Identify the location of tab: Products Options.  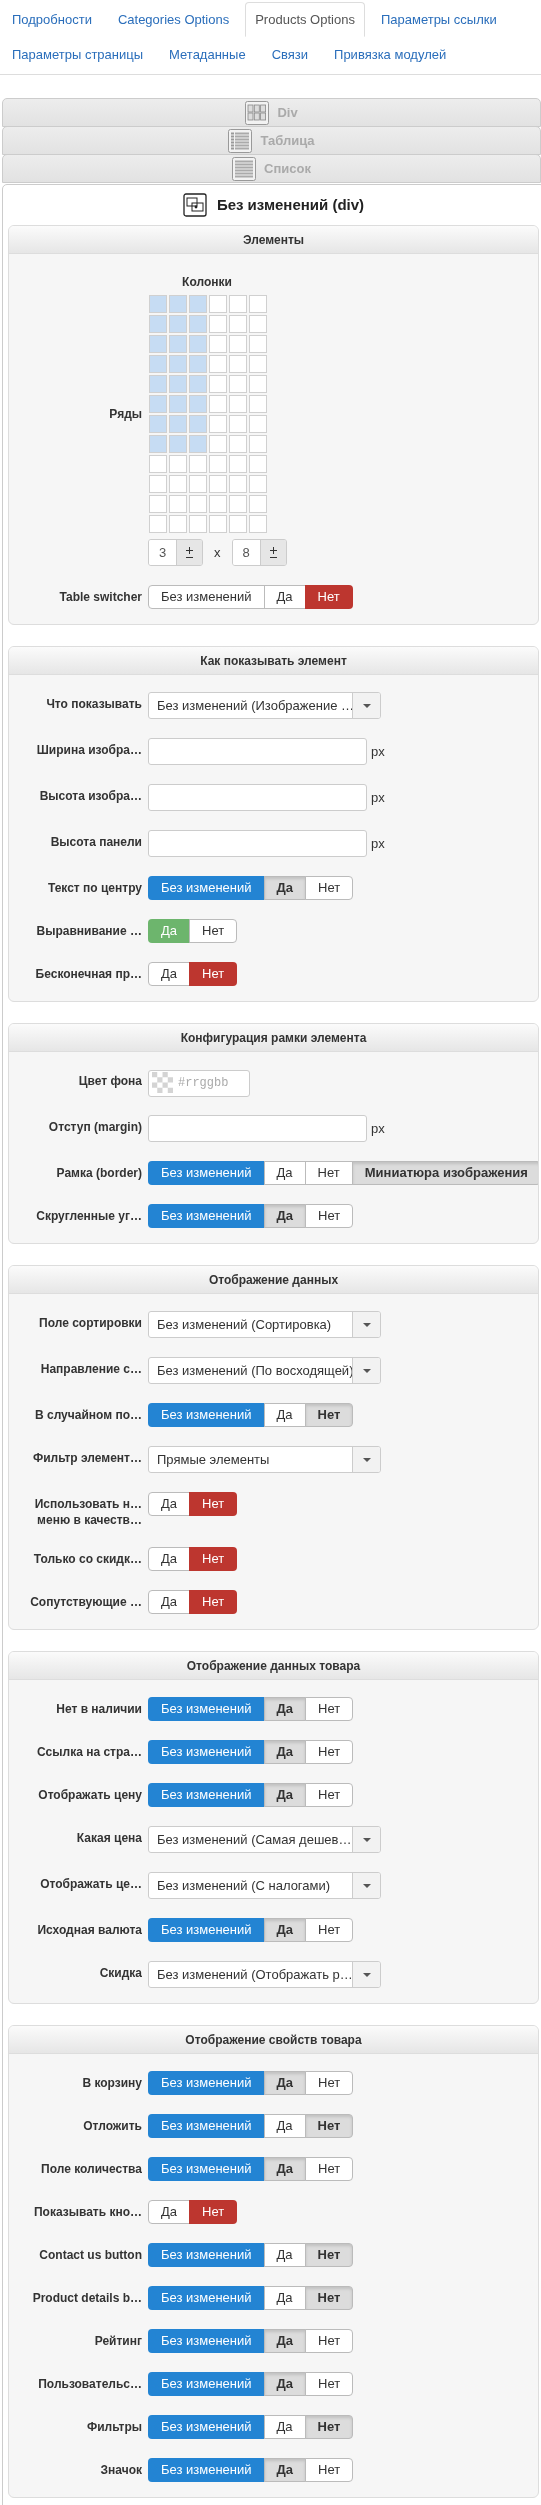
(305, 19).